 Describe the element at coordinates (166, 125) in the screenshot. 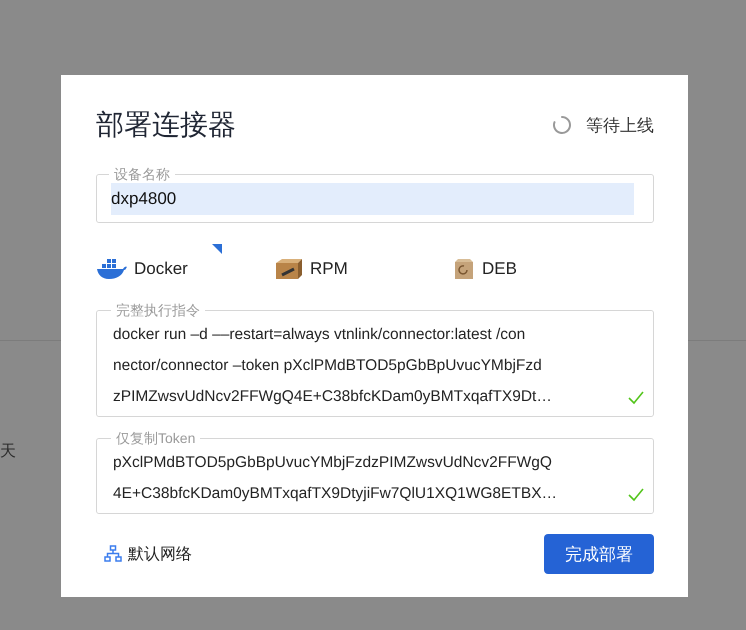

I see `dialog-title: 部署连接器` at that location.